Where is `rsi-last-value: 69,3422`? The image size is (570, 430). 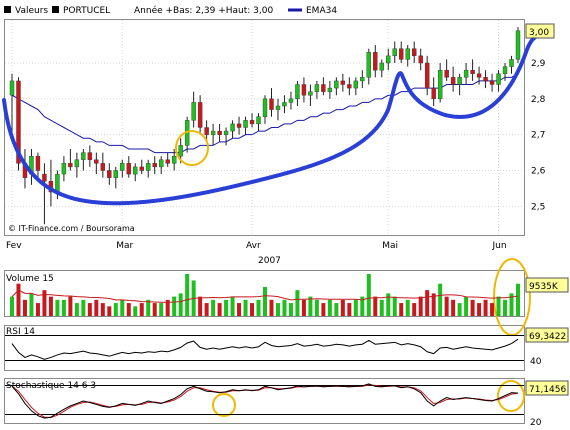
rsi-last-value: 69,3422 is located at coordinates (547, 337).